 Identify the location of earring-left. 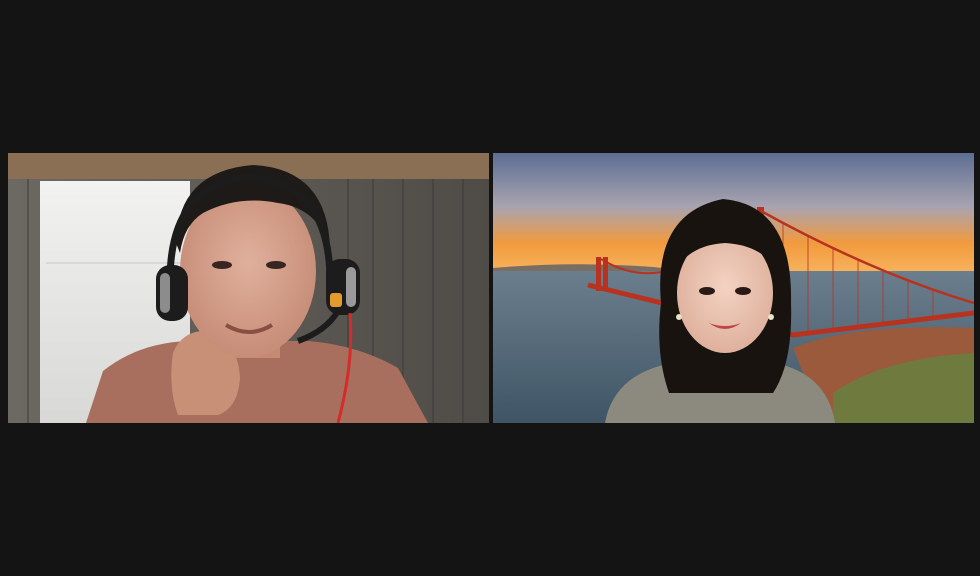
(679, 317).